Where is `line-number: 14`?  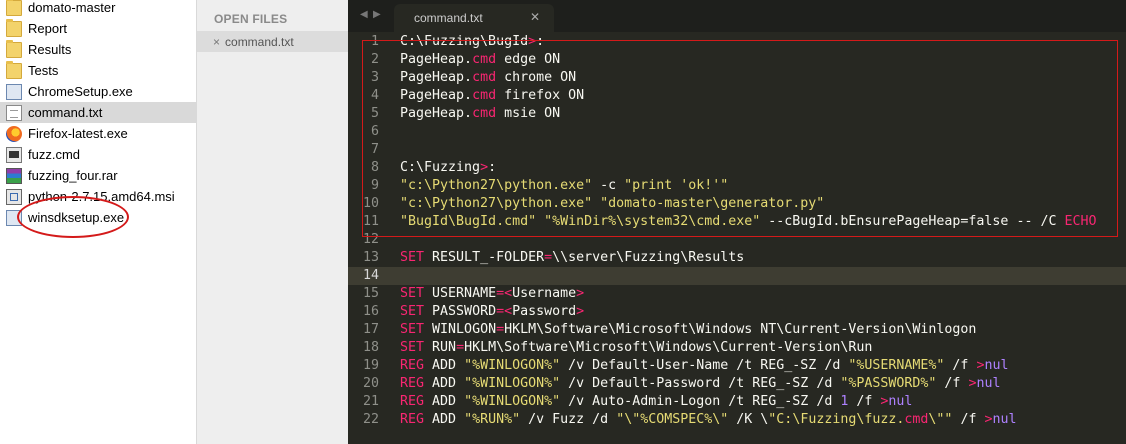 line-number: 14 is located at coordinates (370, 275).